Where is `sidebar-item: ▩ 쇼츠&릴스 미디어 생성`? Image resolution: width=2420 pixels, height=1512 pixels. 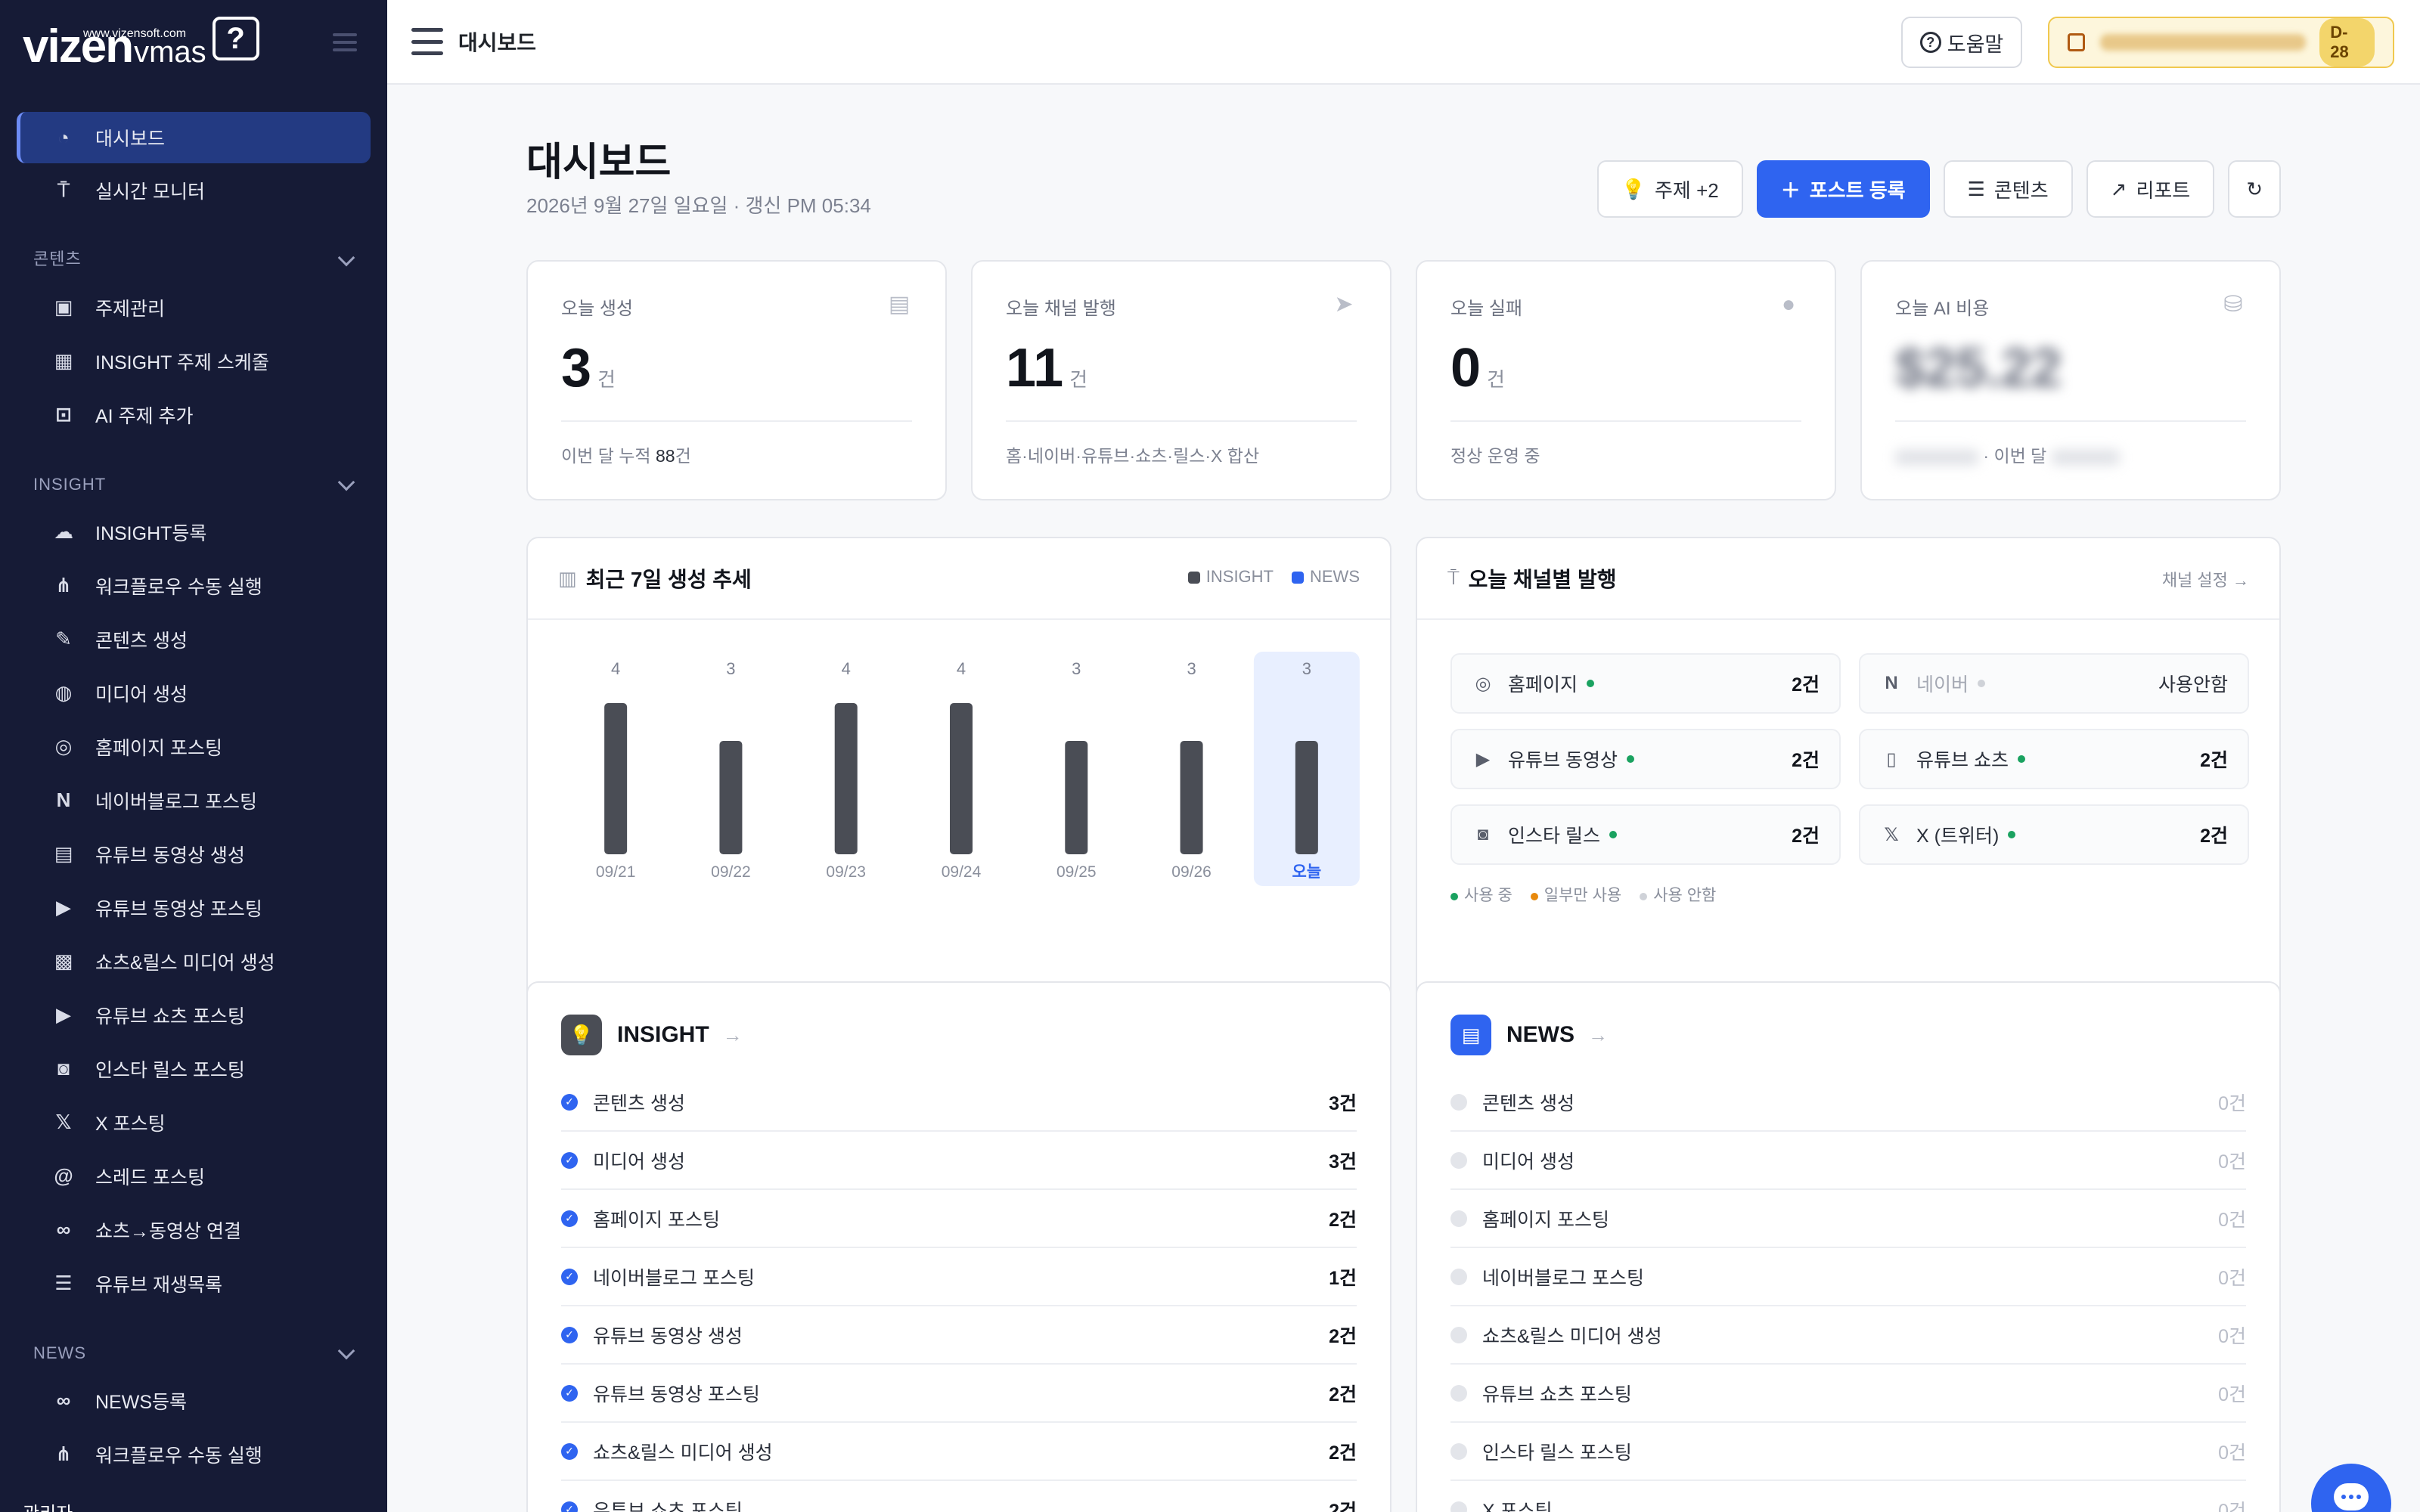 sidebar-item: ▩ 쇼츠&릴스 미디어 생성 is located at coordinates (194, 961).